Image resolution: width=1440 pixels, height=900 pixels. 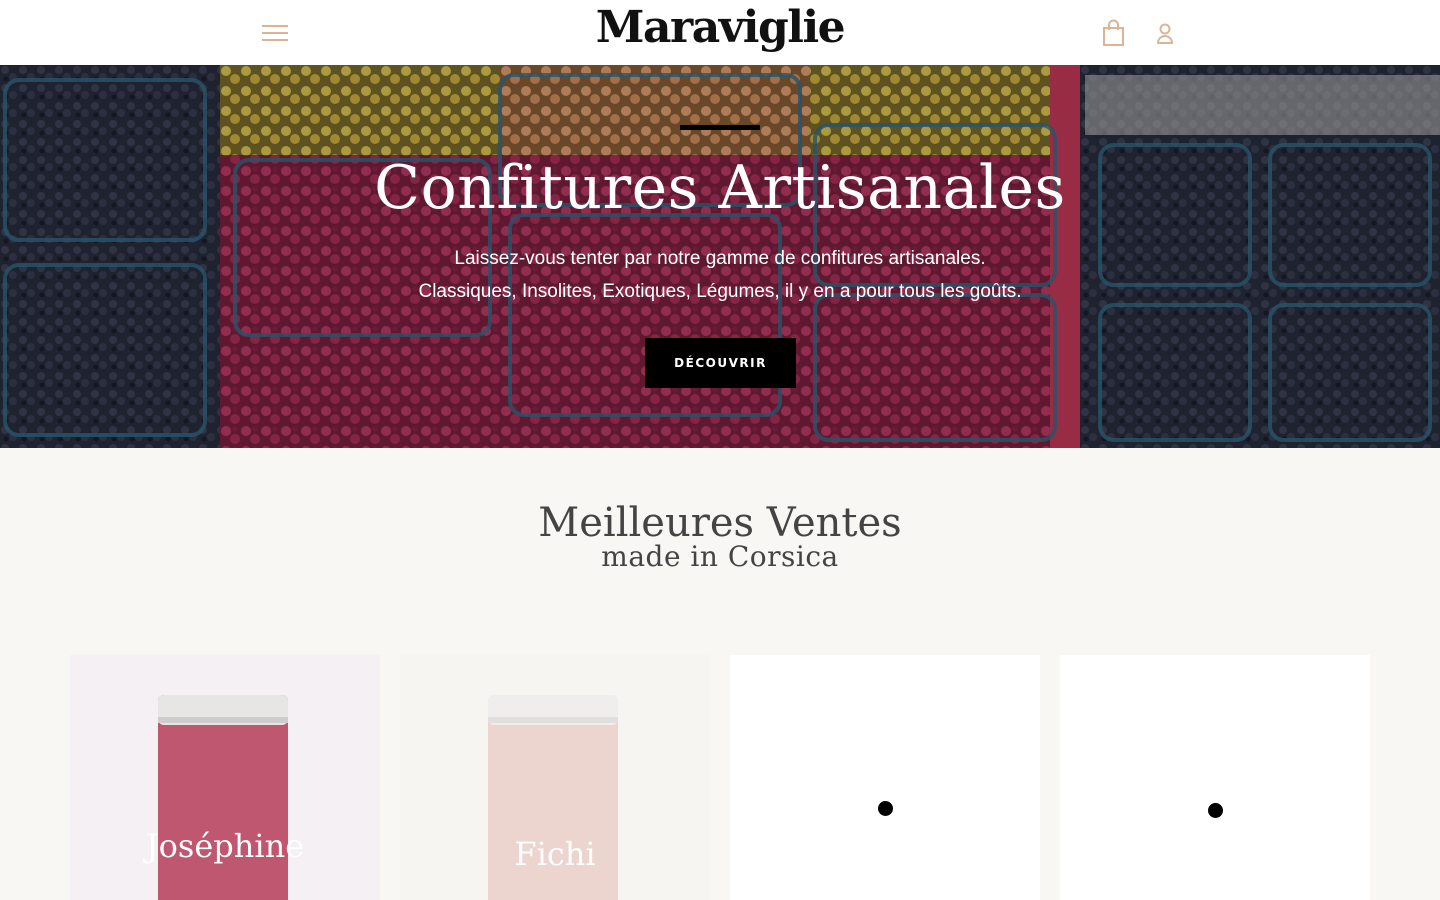 What do you see at coordinates (1166, 33) in the screenshot?
I see `user-account-icon` at bounding box center [1166, 33].